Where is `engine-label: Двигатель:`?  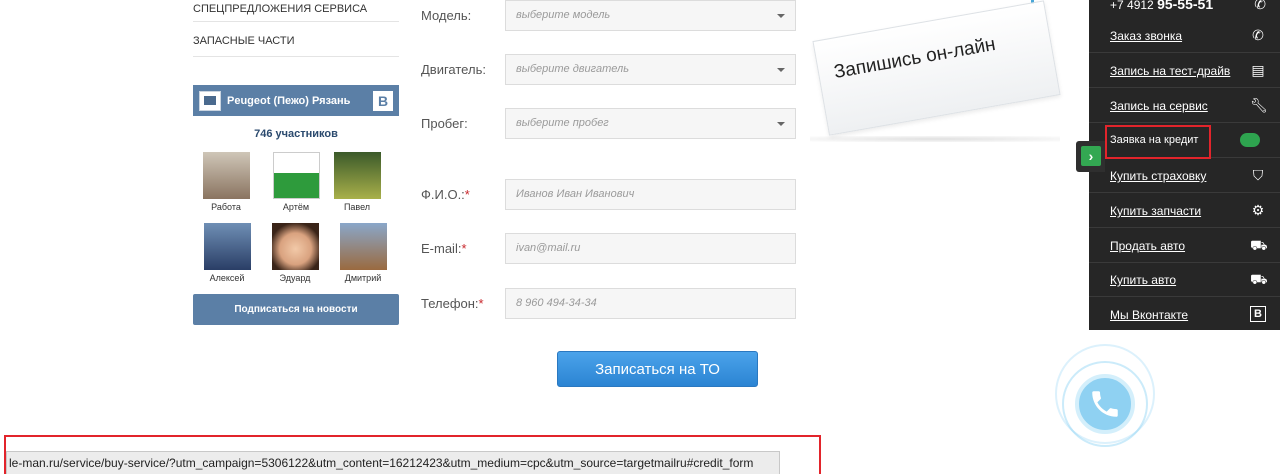 engine-label: Двигатель: is located at coordinates (453, 69).